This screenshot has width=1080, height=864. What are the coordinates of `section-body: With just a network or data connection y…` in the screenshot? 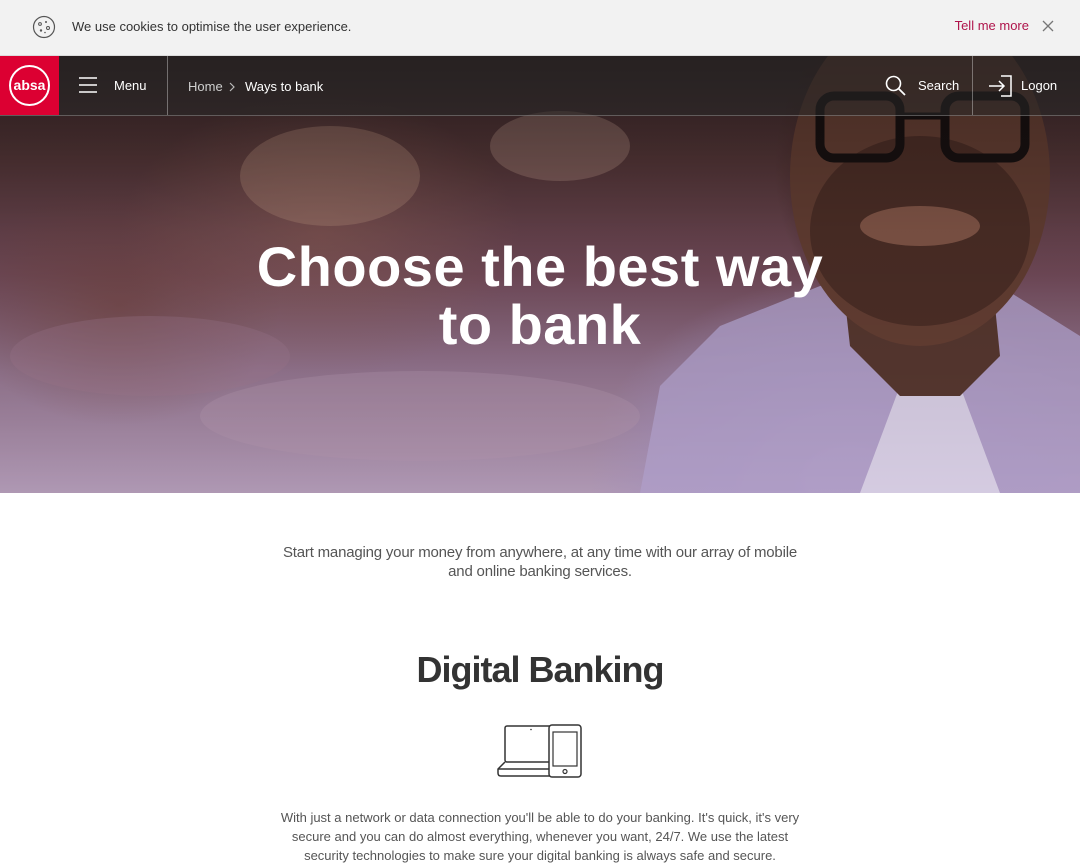 It's located at (540, 836).